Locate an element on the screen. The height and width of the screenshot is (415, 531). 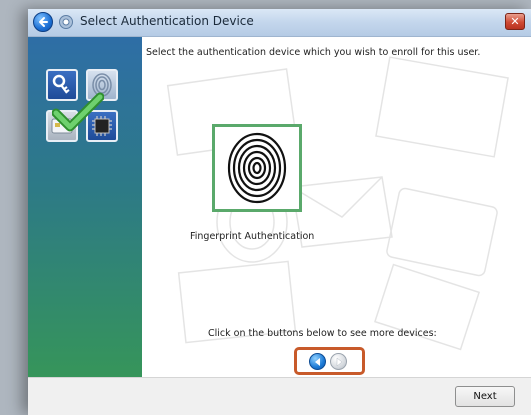
close-button: ✕ is located at coordinates (515, 21).